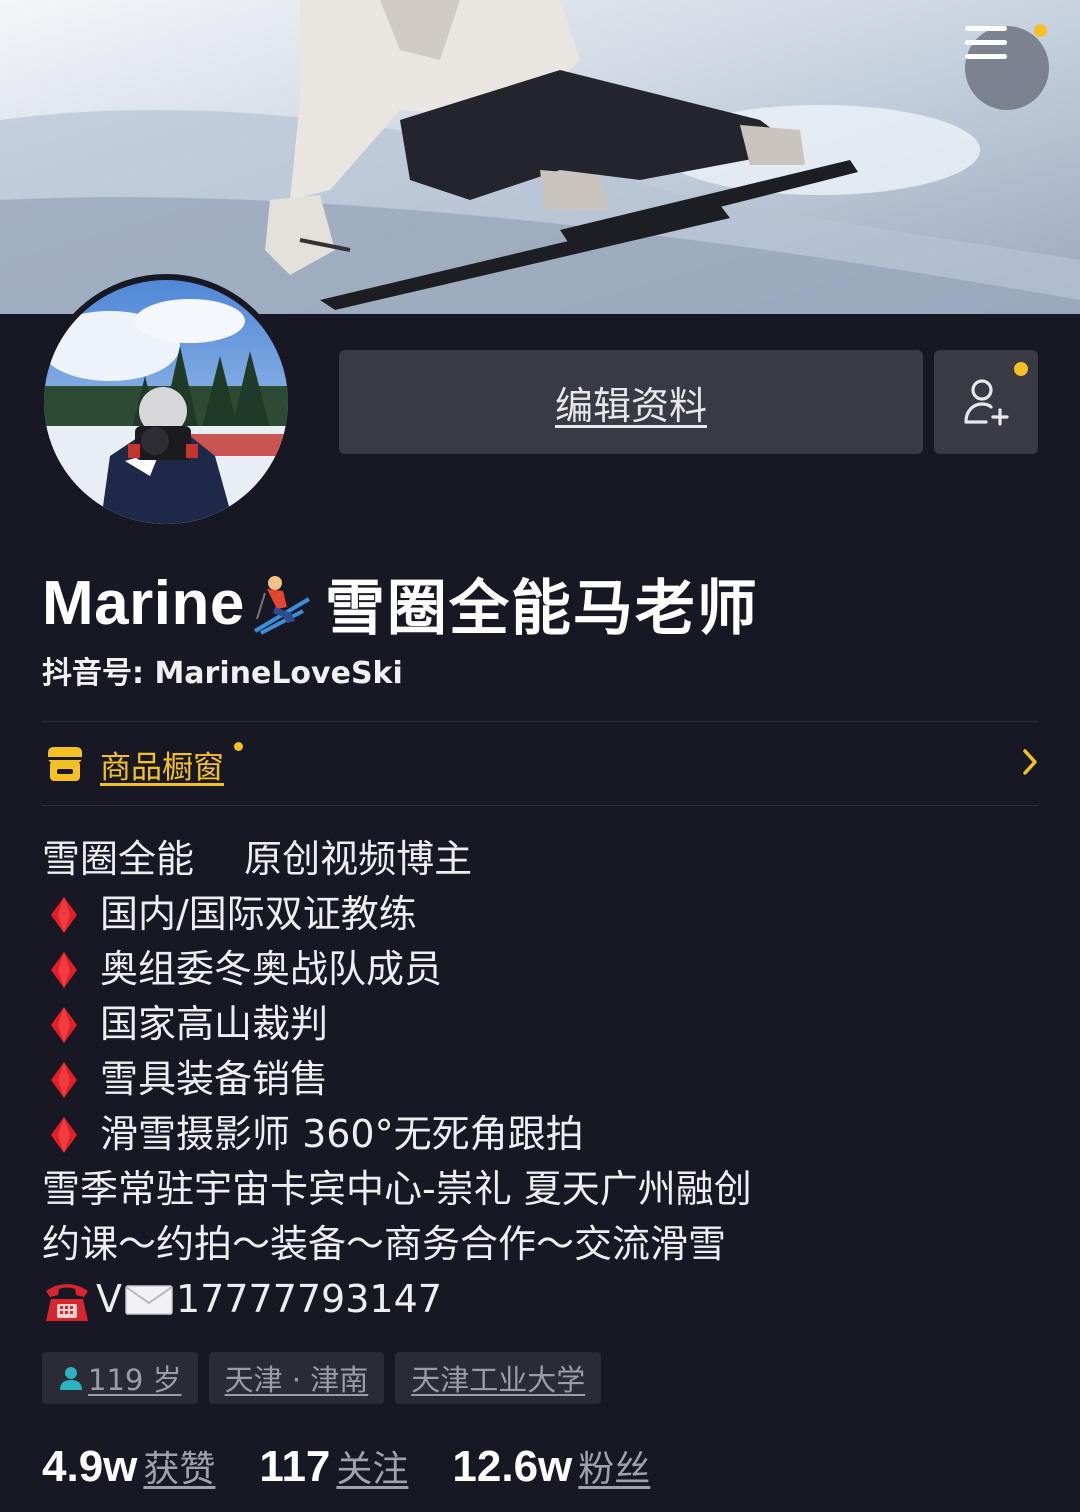 The width and height of the screenshot is (1080, 1512). Describe the element at coordinates (333, 1466) in the screenshot. I see `stat-following: 117 关注` at that location.